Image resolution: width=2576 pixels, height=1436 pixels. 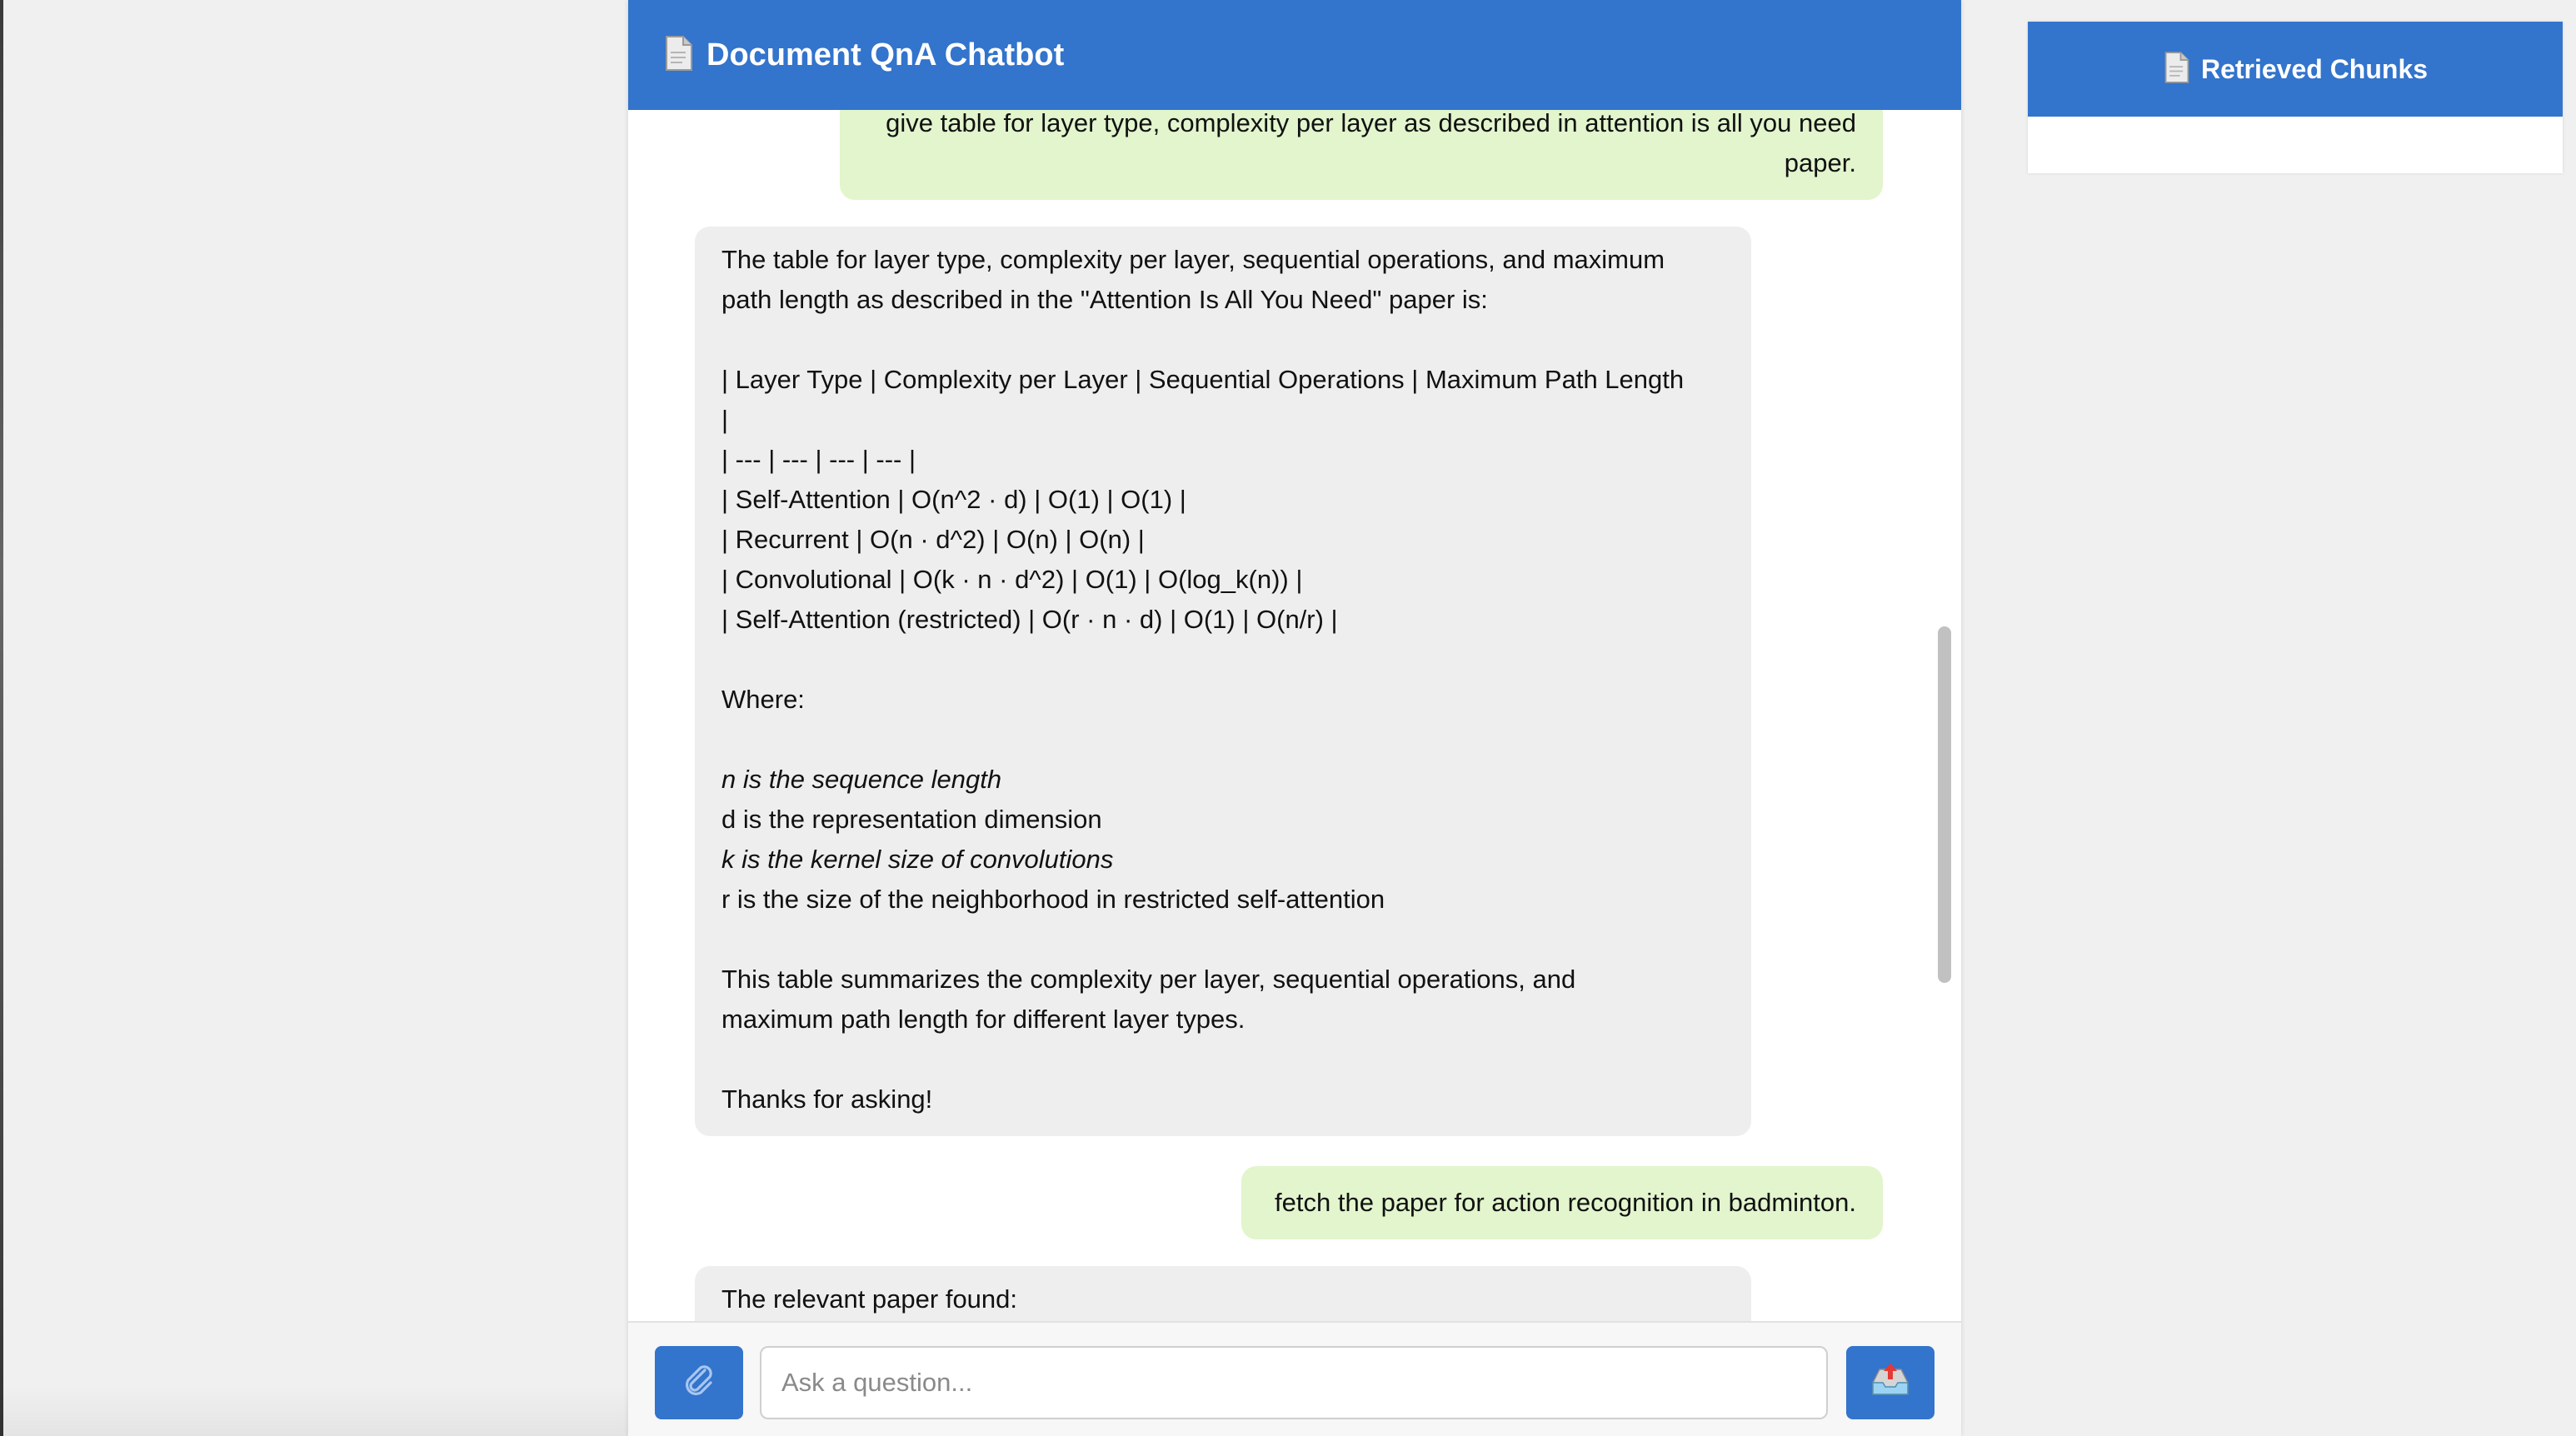 I want to click on chunks-header: Retrieved Chunks, so click(x=2295, y=69).